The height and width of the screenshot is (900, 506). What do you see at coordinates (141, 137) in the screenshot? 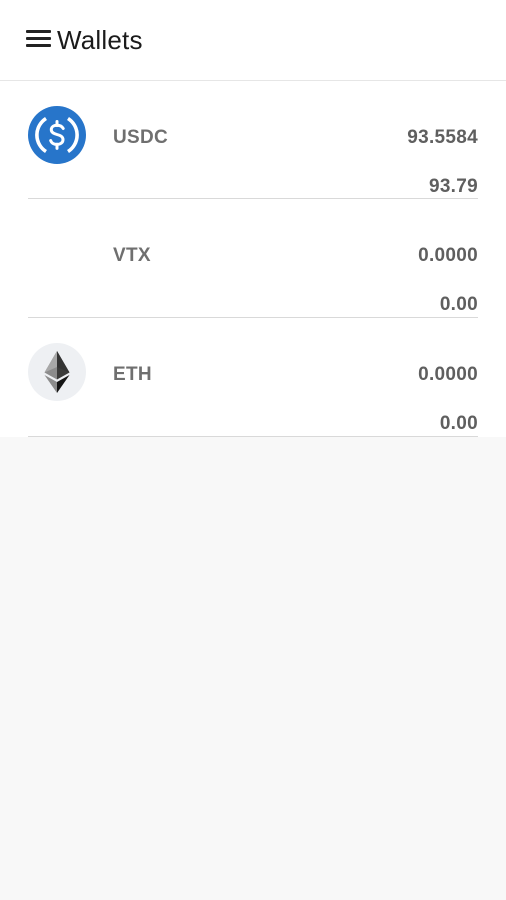
I see `wallet-symbol: USDC` at bounding box center [141, 137].